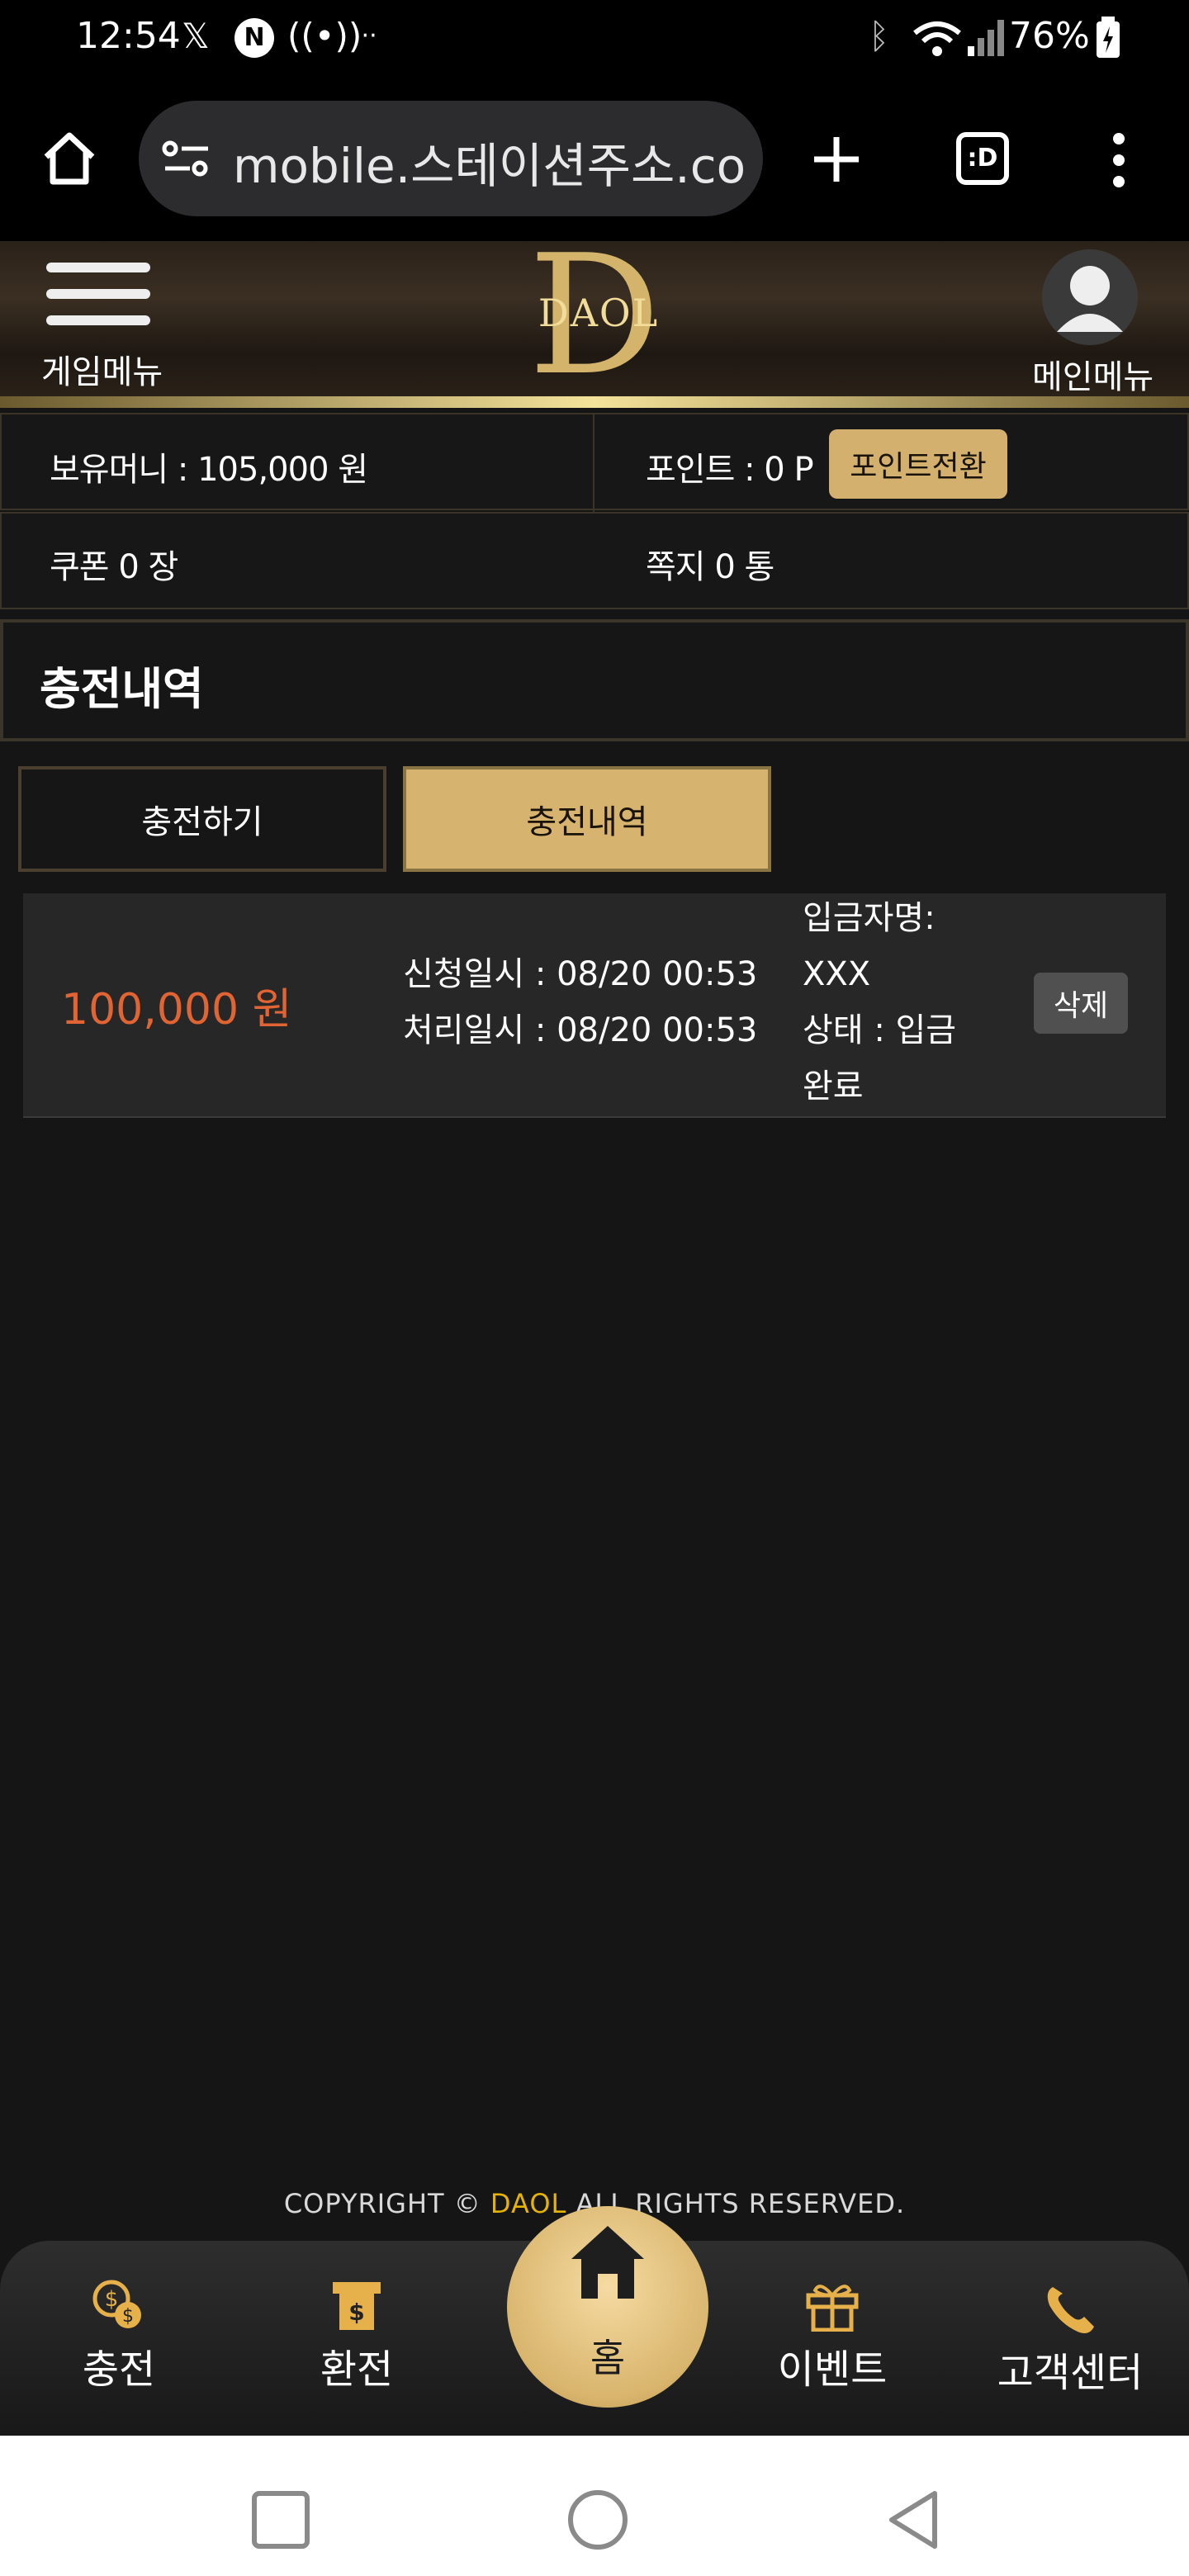  What do you see at coordinates (114, 564) in the screenshot?
I see `coupon-count: 쿠폰 0 장` at bounding box center [114, 564].